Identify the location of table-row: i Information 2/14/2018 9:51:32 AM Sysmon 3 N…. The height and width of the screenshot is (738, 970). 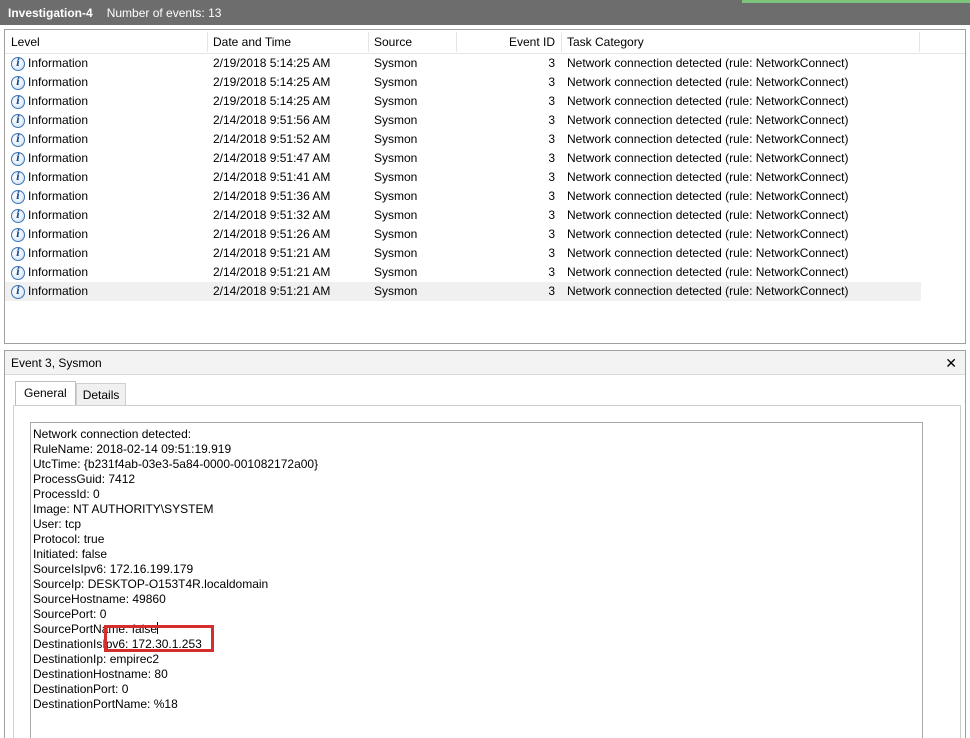
(485, 215).